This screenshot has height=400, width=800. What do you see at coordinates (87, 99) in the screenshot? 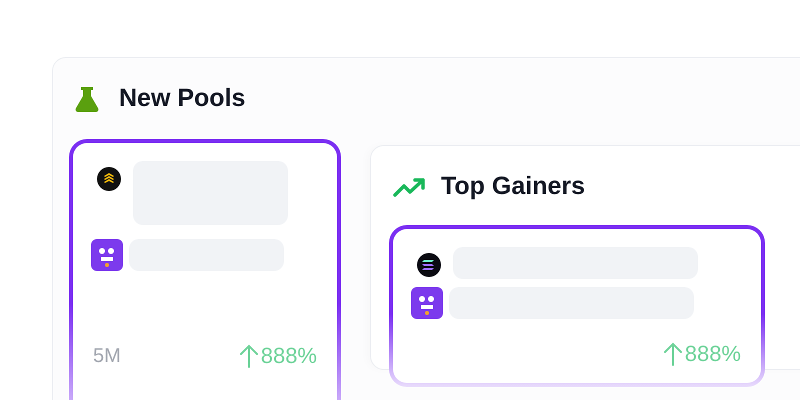
I see `flask-icon` at bounding box center [87, 99].